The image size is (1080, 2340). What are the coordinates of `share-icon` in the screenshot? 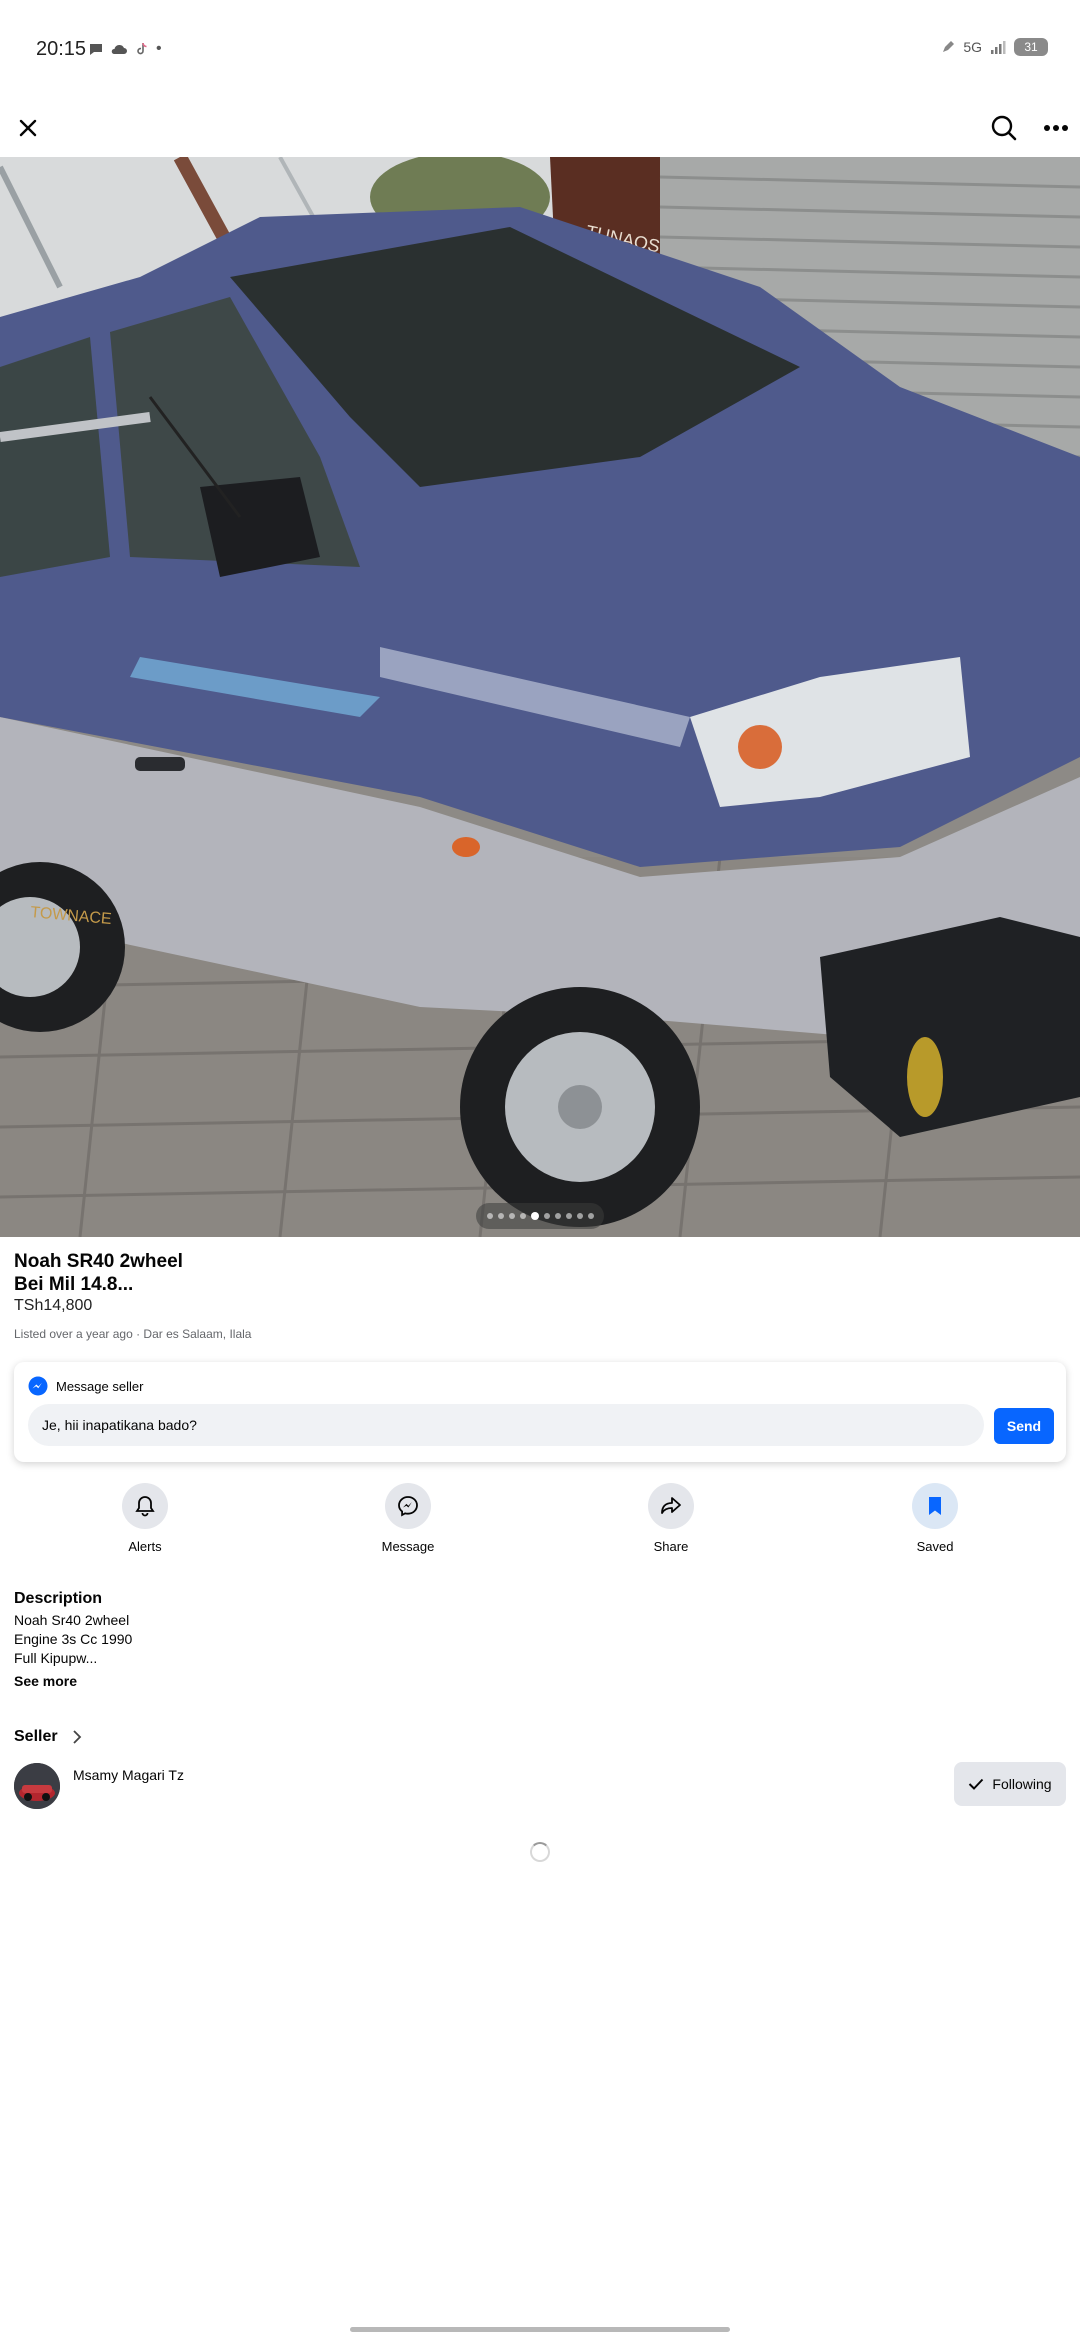 It's located at (671, 1505).